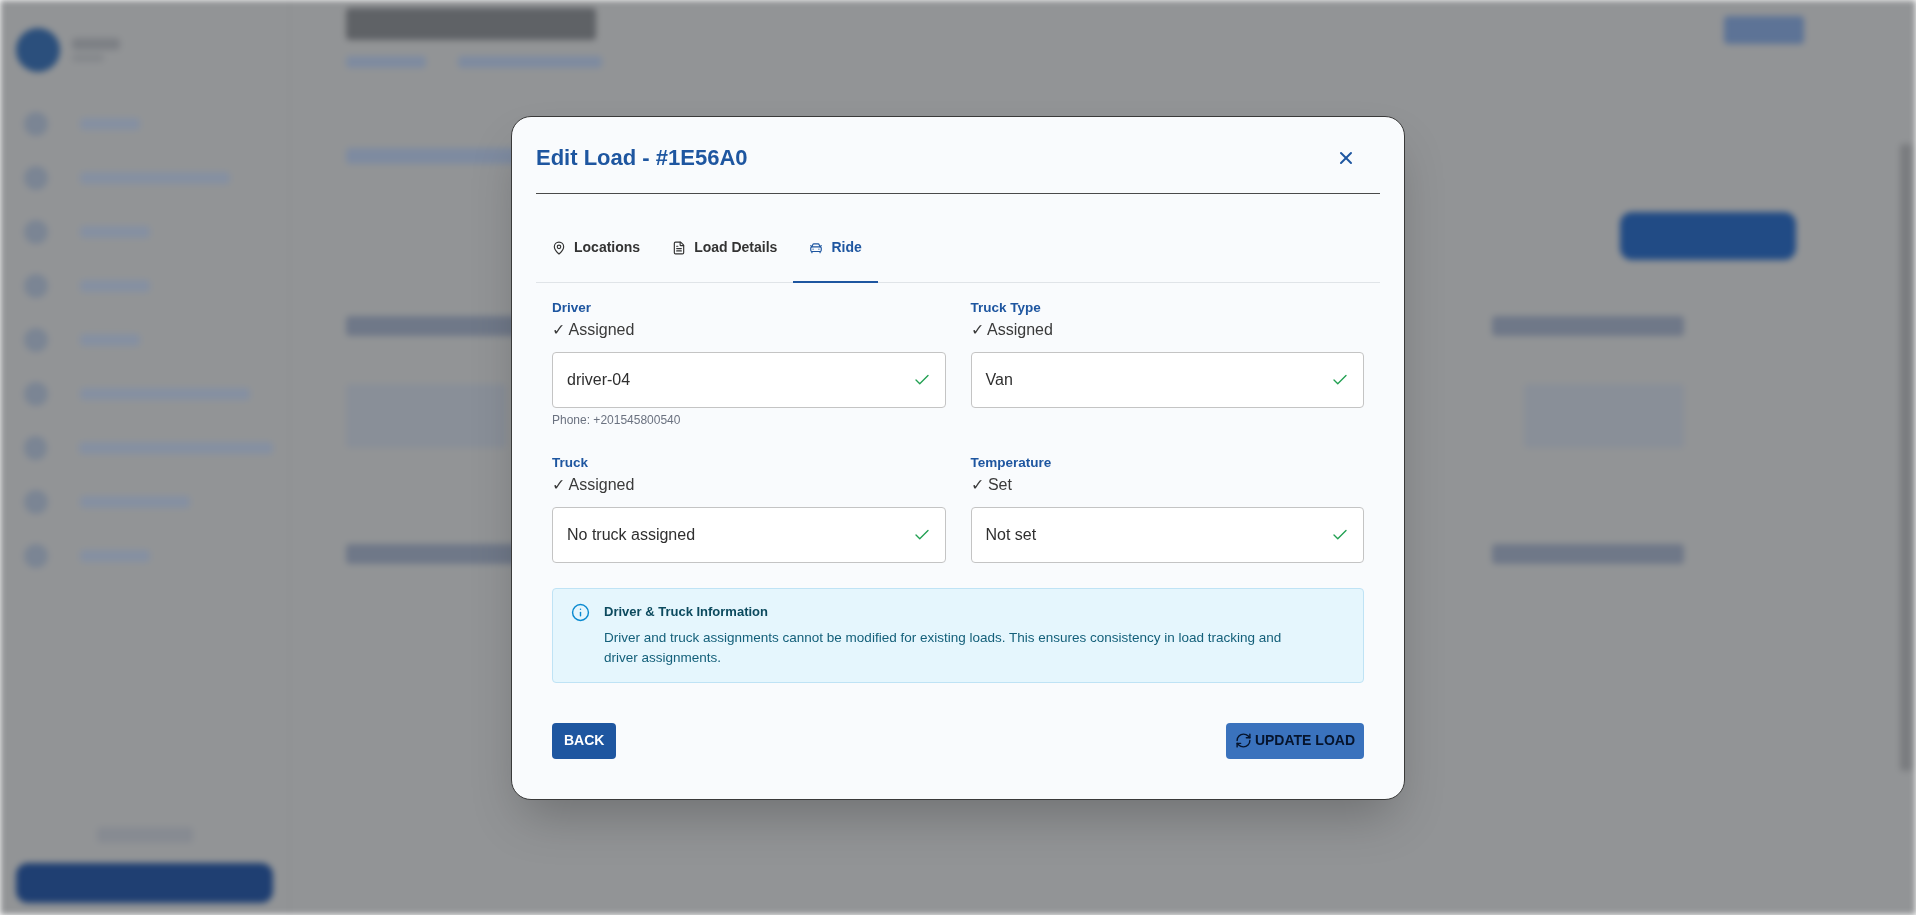  I want to click on dialog-title: Edit Load - #1E56A0, so click(642, 157).